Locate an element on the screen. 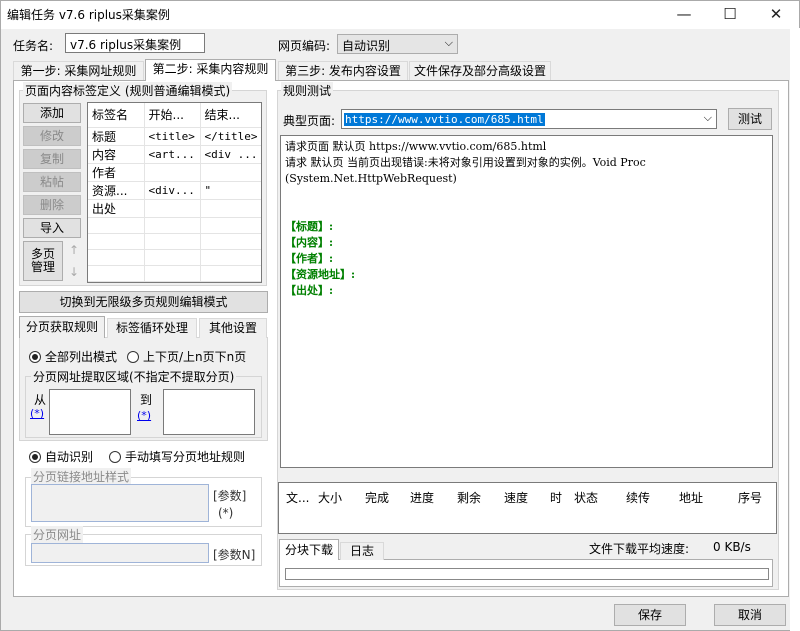 This screenshot has width=800, height=631. link-style-input is located at coordinates (120, 503).